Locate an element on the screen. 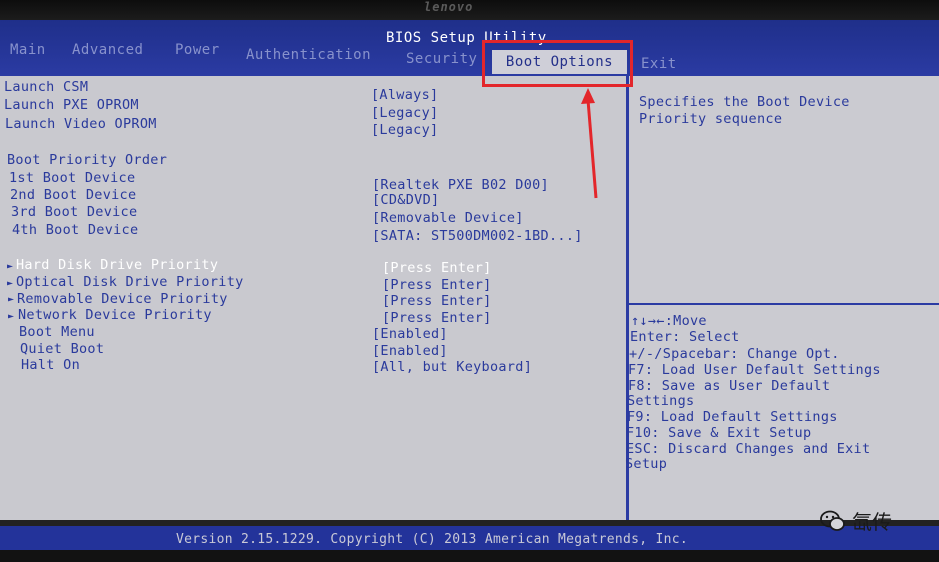  help-key-f10: F10: Save & Exit Setup is located at coordinates (719, 433).